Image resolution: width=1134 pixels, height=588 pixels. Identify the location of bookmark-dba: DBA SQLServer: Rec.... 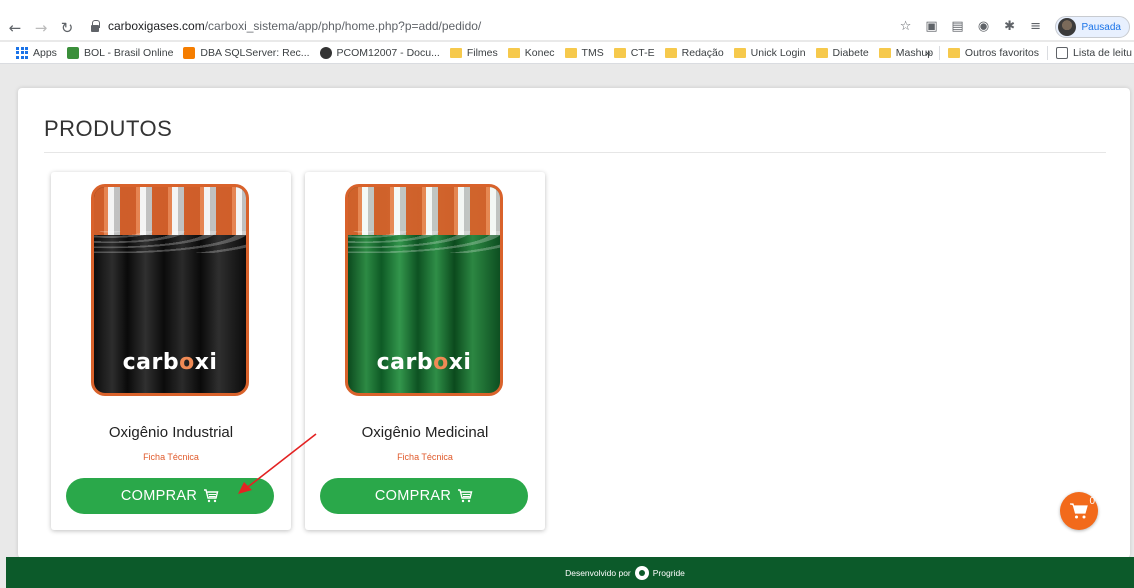
(246, 52).